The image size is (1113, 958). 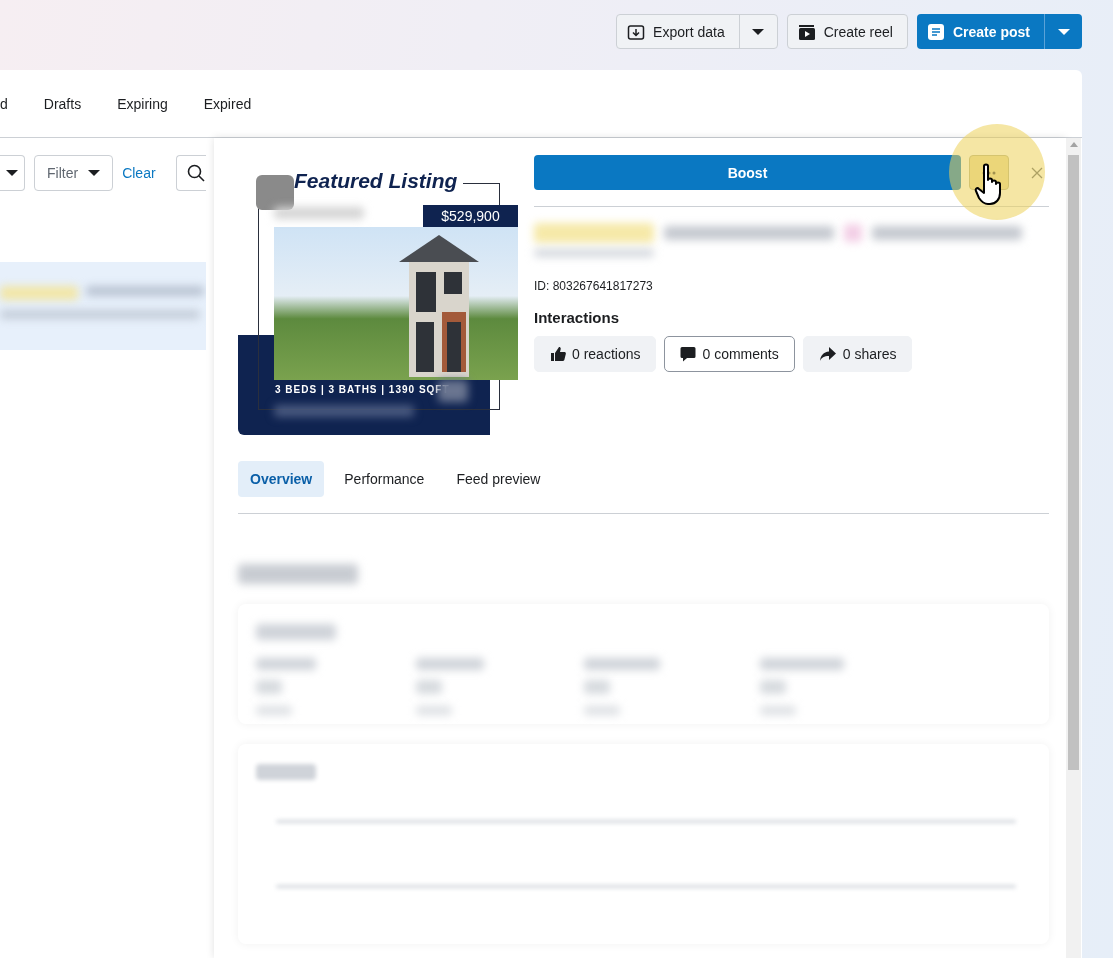 What do you see at coordinates (827, 354) in the screenshot?
I see `share-arrow-icon` at bounding box center [827, 354].